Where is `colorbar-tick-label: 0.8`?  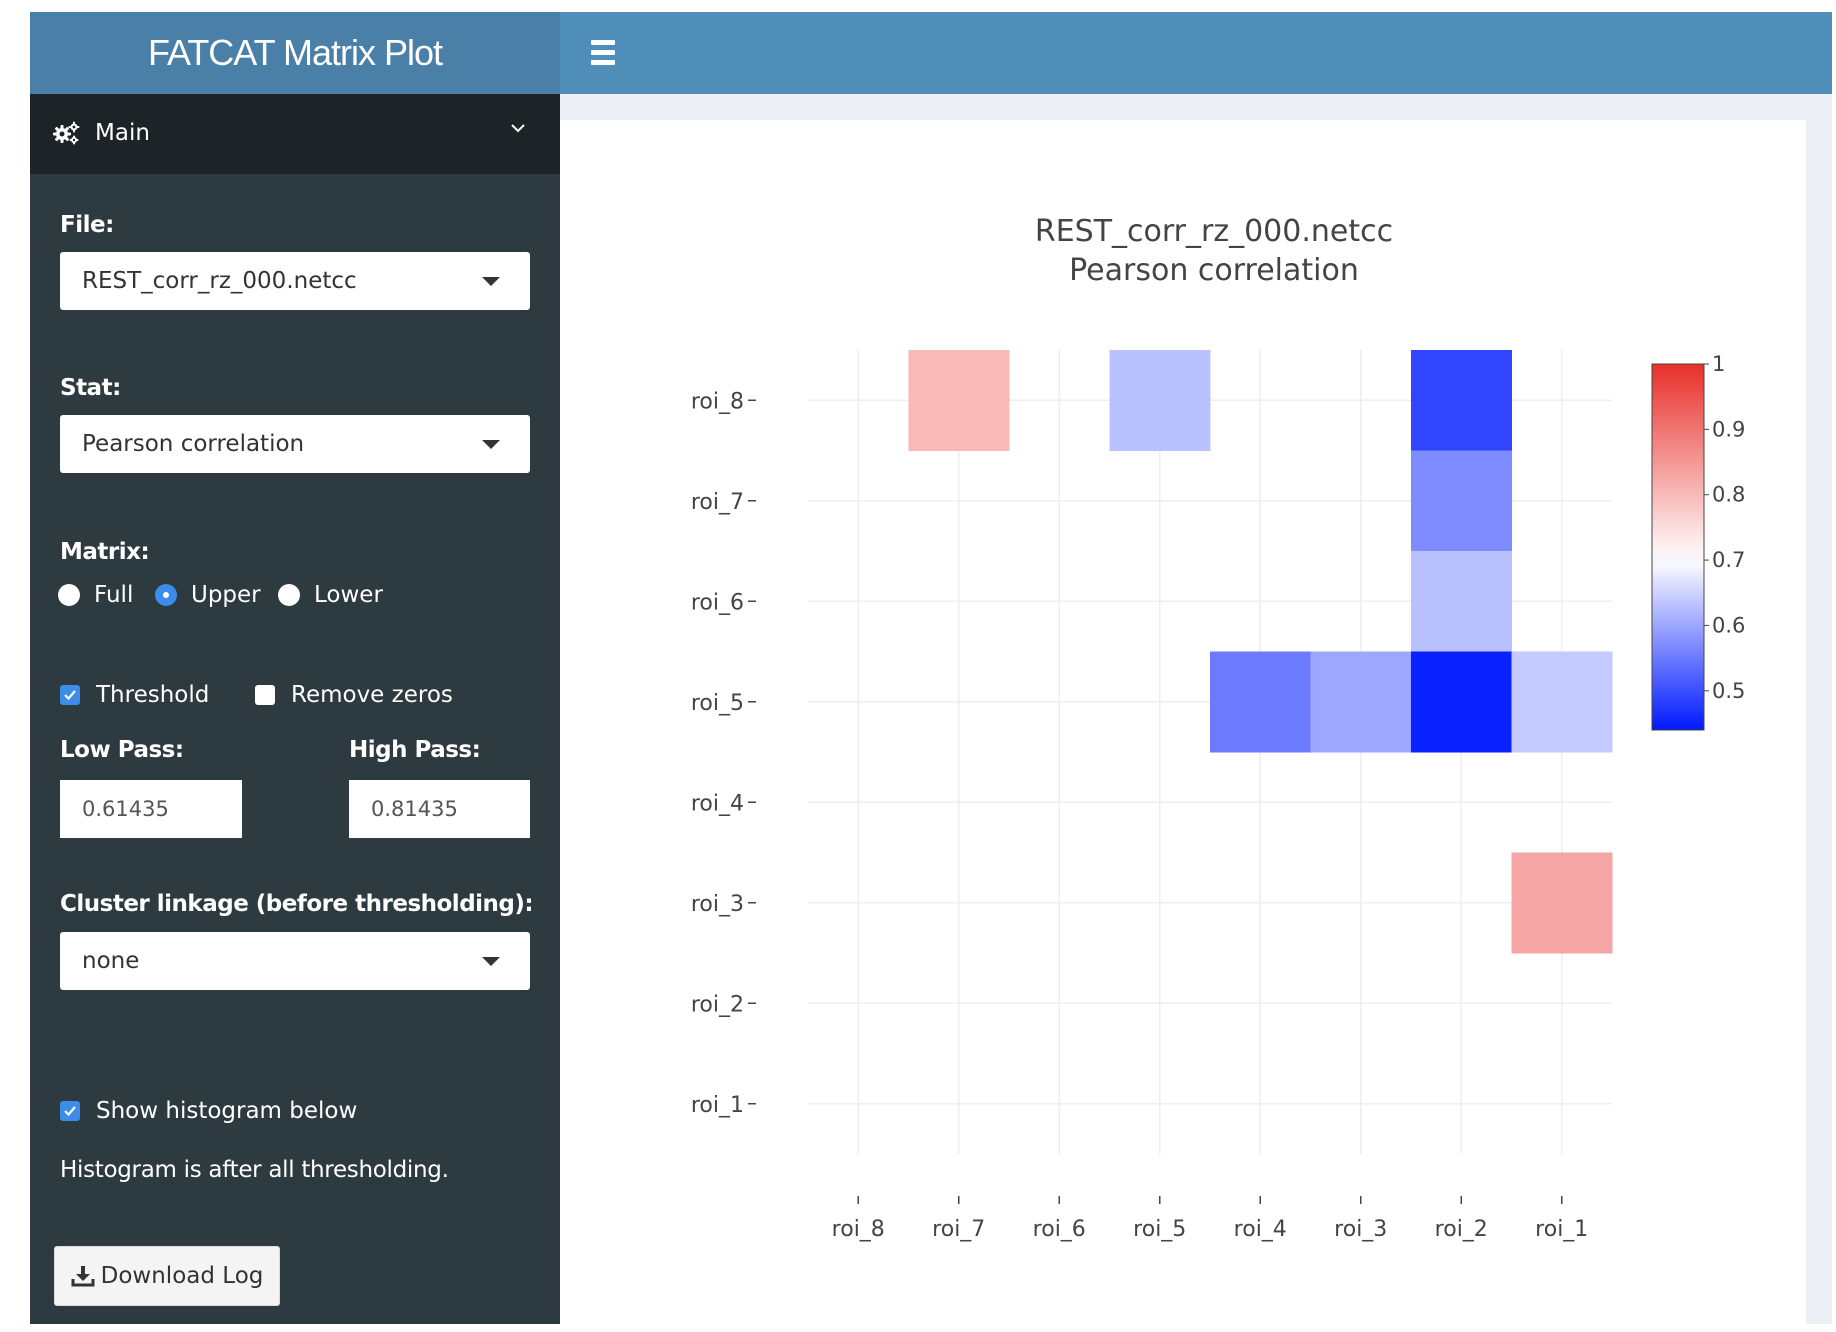 colorbar-tick-label: 0.8 is located at coordinates (1728, 495).